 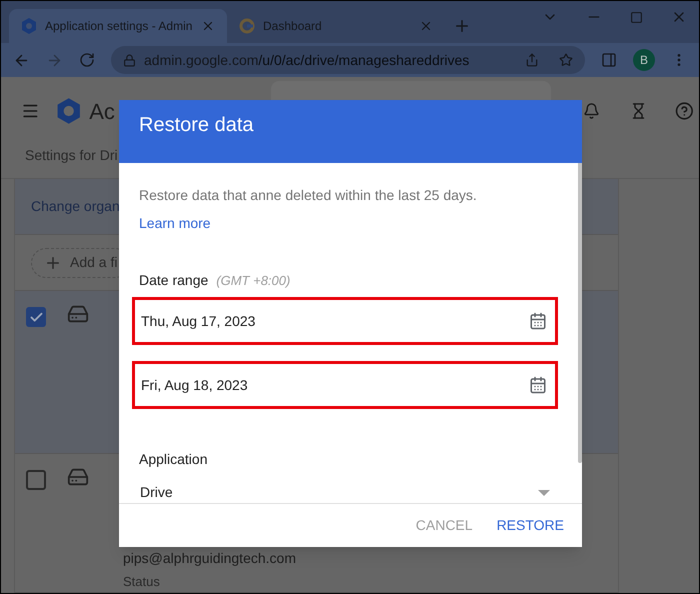 What do you see at coordinates (71, 155) in the screenshot?
I see `page-subtitle: Settings for Dri` at bounding box center [71, 155].